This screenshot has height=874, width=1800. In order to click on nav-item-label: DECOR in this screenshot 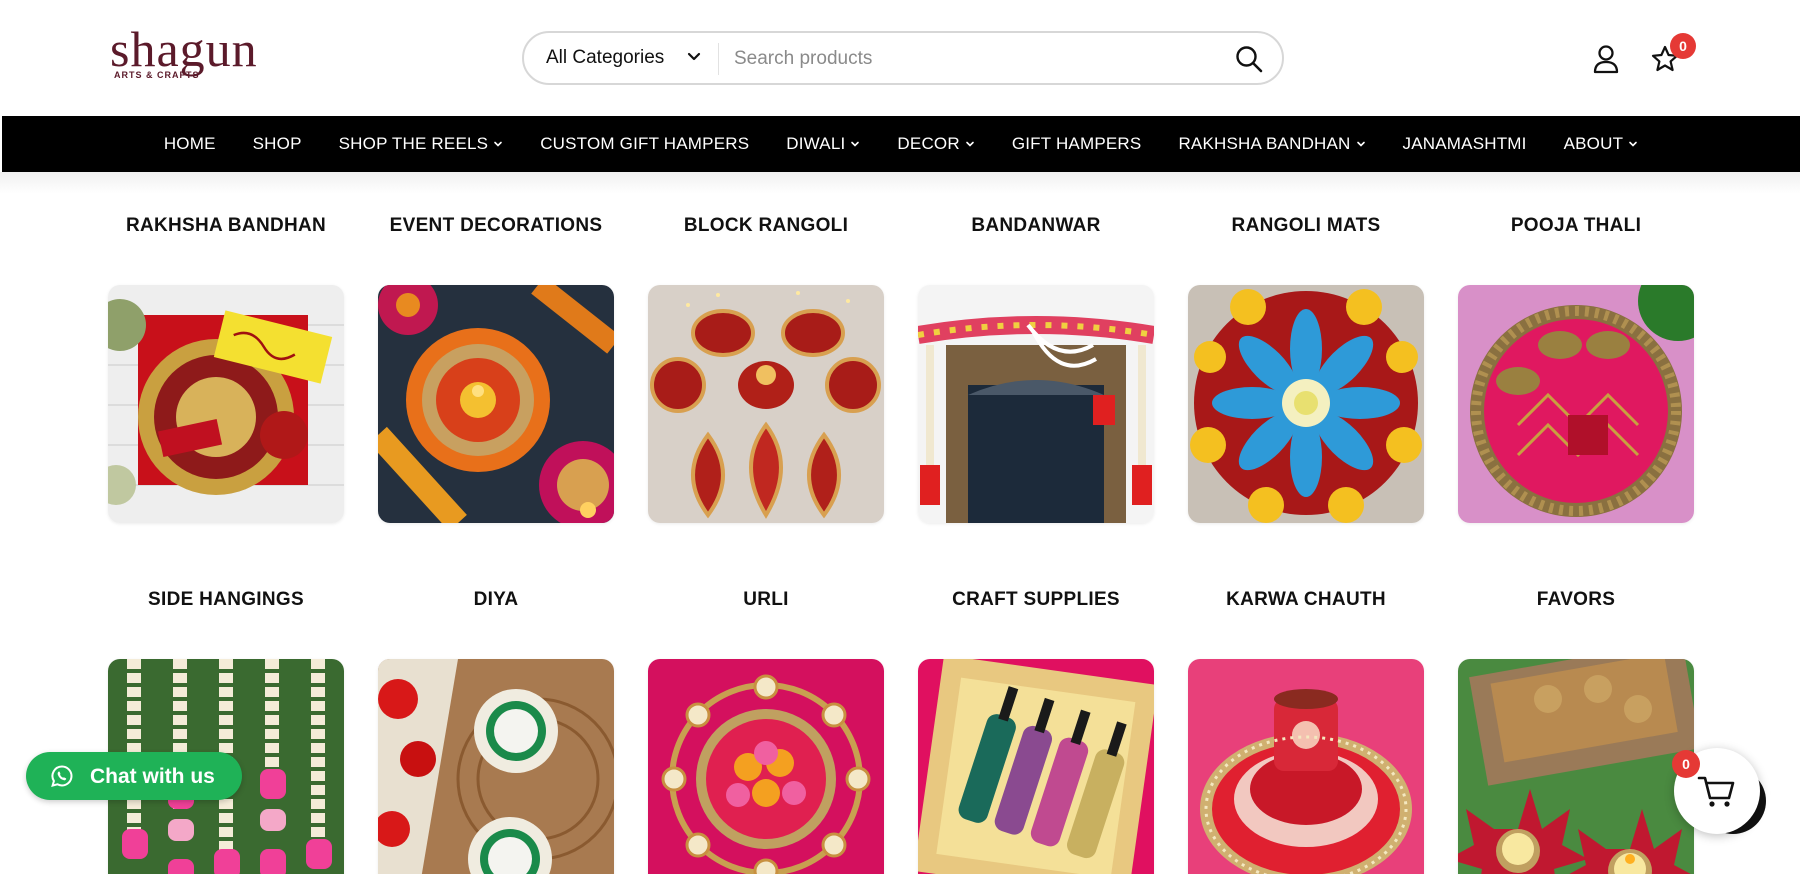, I will do `click(928, 143)`.